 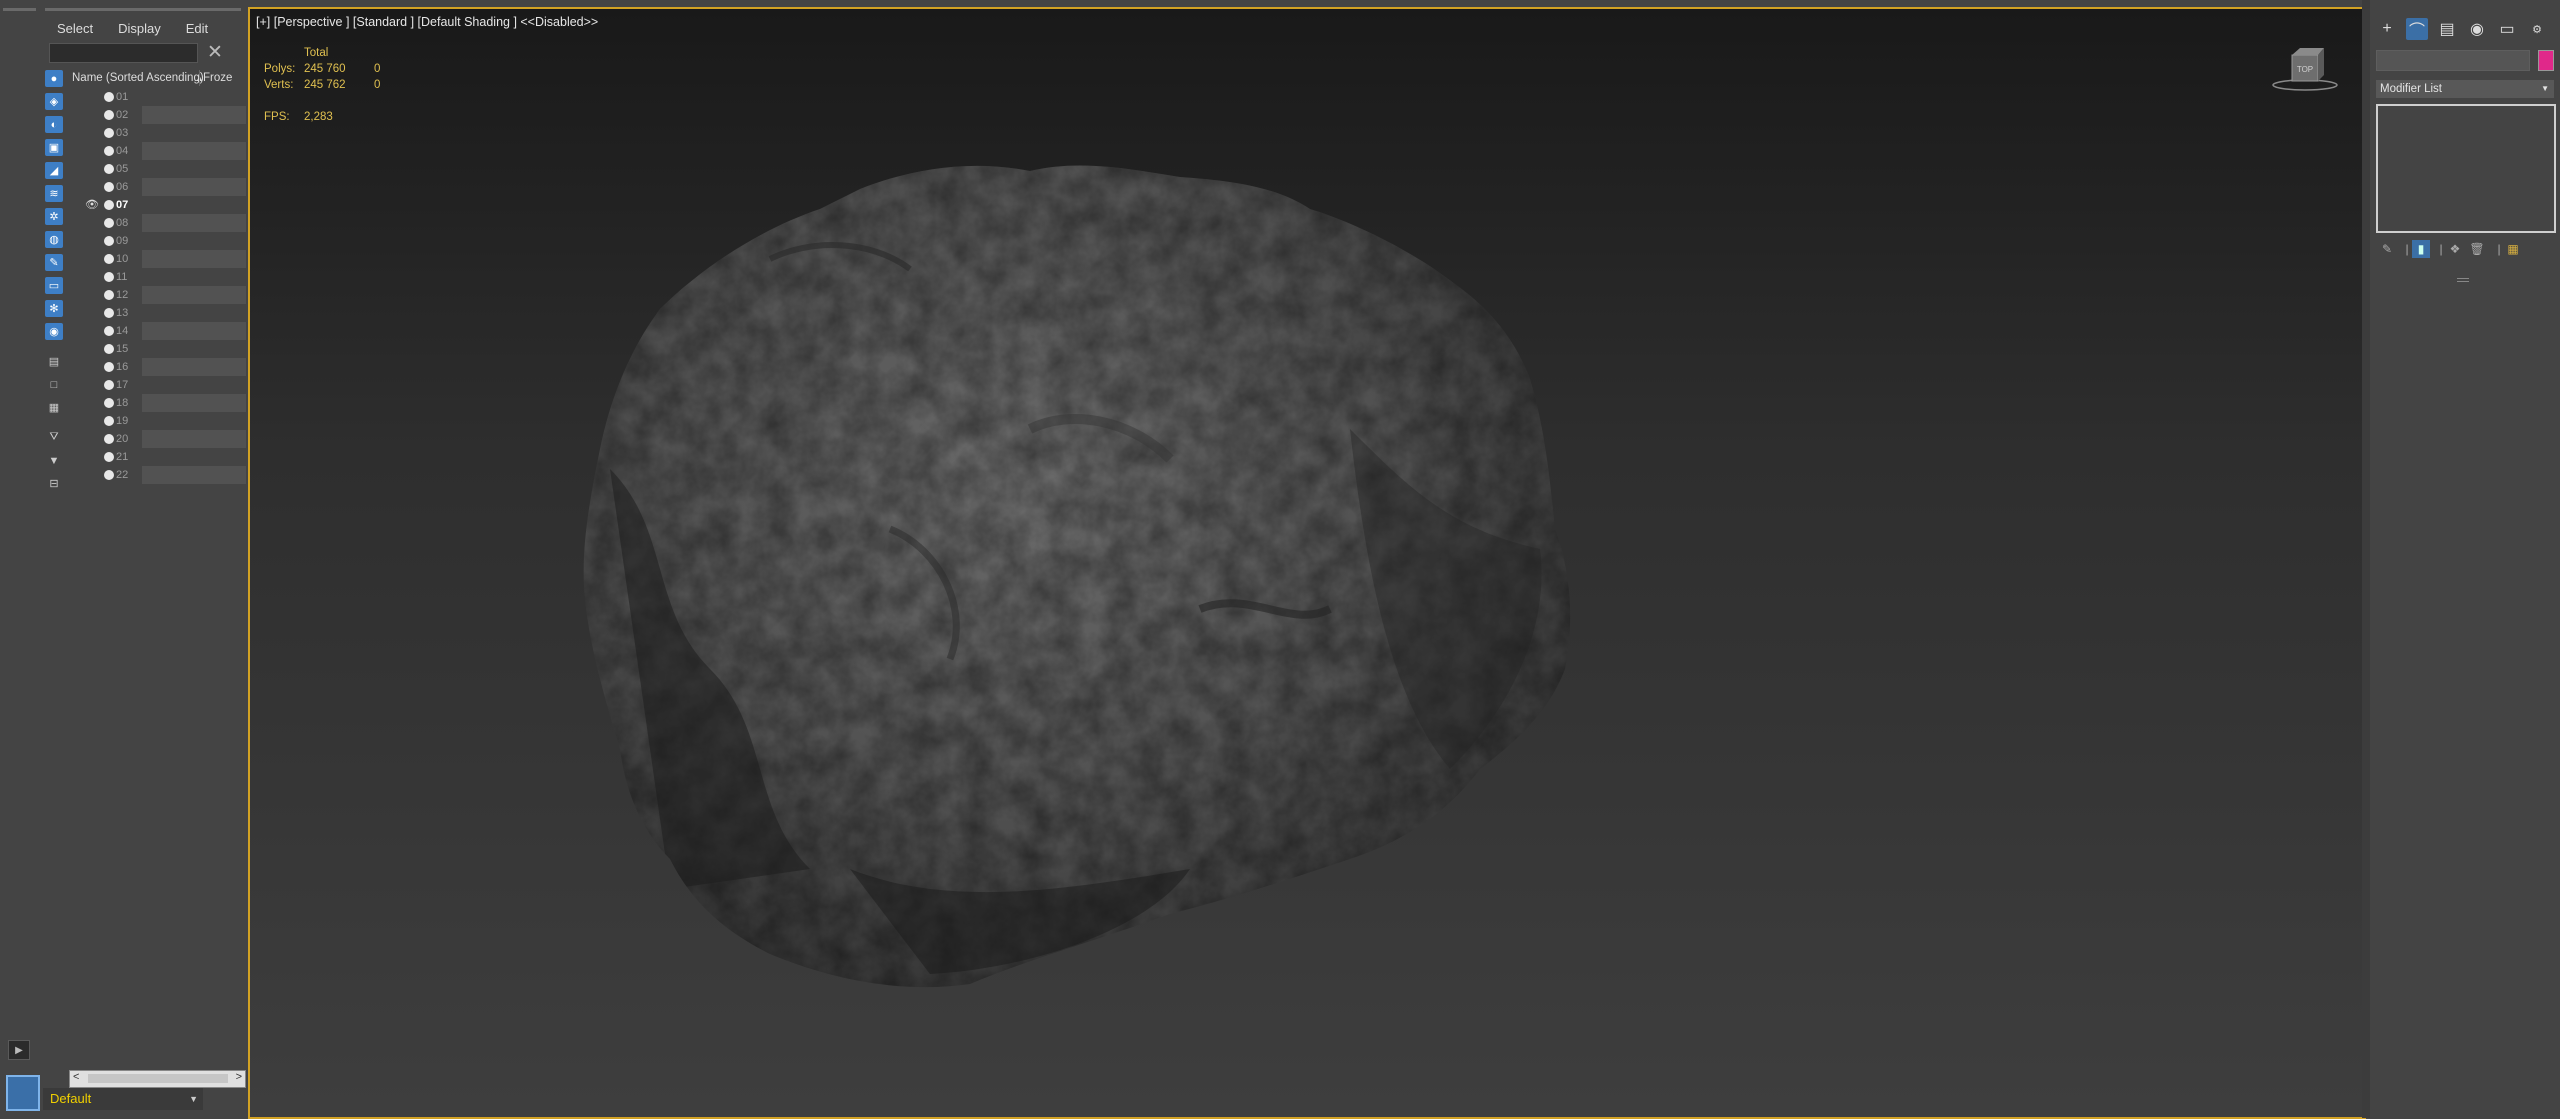 What do you see at coordinates (54, 239) in the screenshot?
I see `group-filter-icon: ◍` at bounding box center [54, 239].